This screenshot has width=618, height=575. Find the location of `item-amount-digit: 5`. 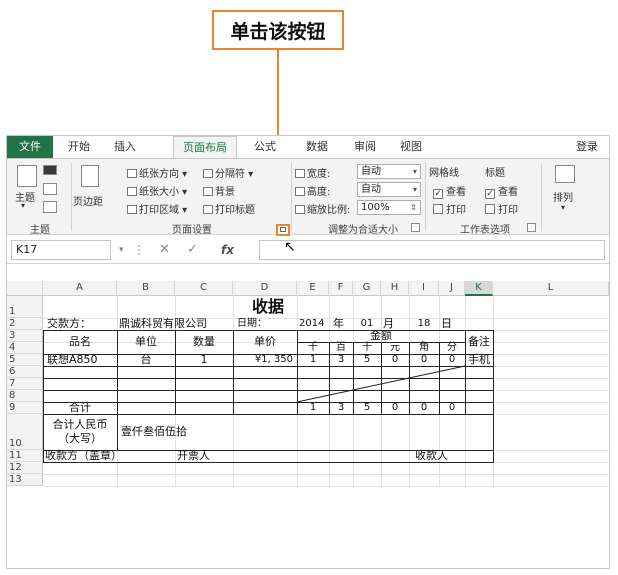

item-amount-digit: 5 is located at coordinates (367, 359).